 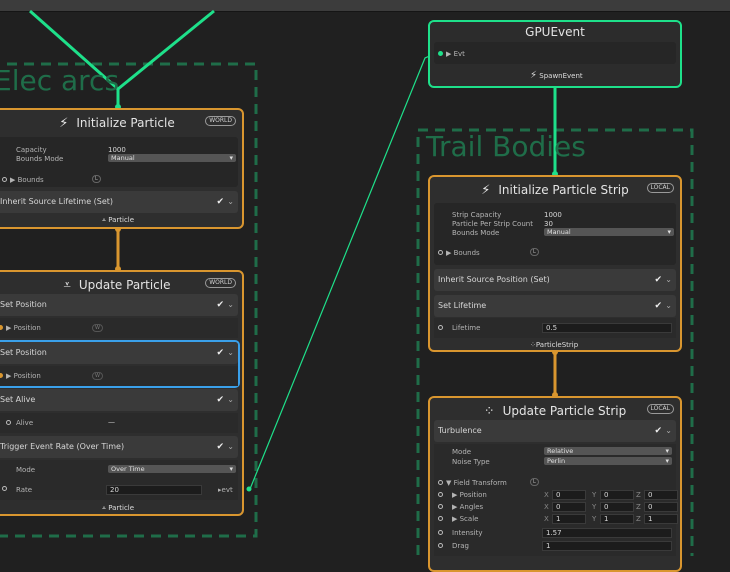 I want to click on context-title: Update Particle, so click(x=124, y=285).